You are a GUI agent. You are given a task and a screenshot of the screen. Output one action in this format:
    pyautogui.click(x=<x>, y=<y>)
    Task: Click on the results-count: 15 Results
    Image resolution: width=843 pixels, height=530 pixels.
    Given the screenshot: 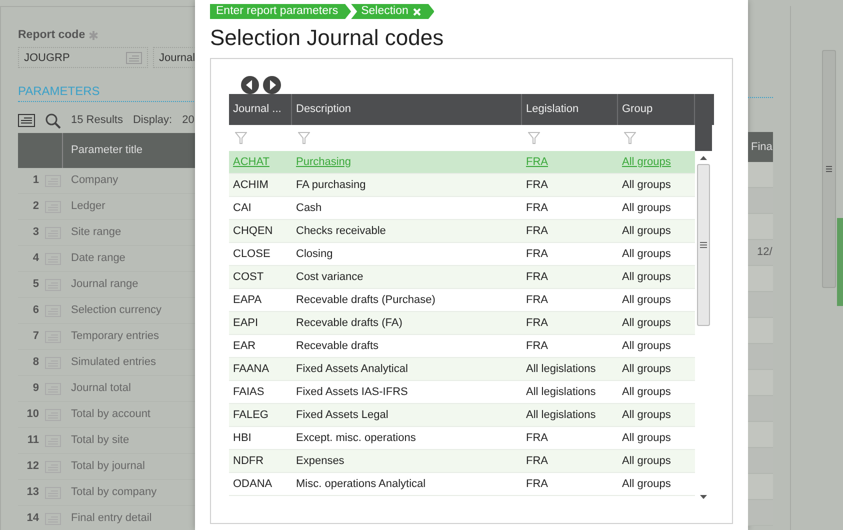 What is the action you would take?
    pyautogui.click(x=97, y=120)
    